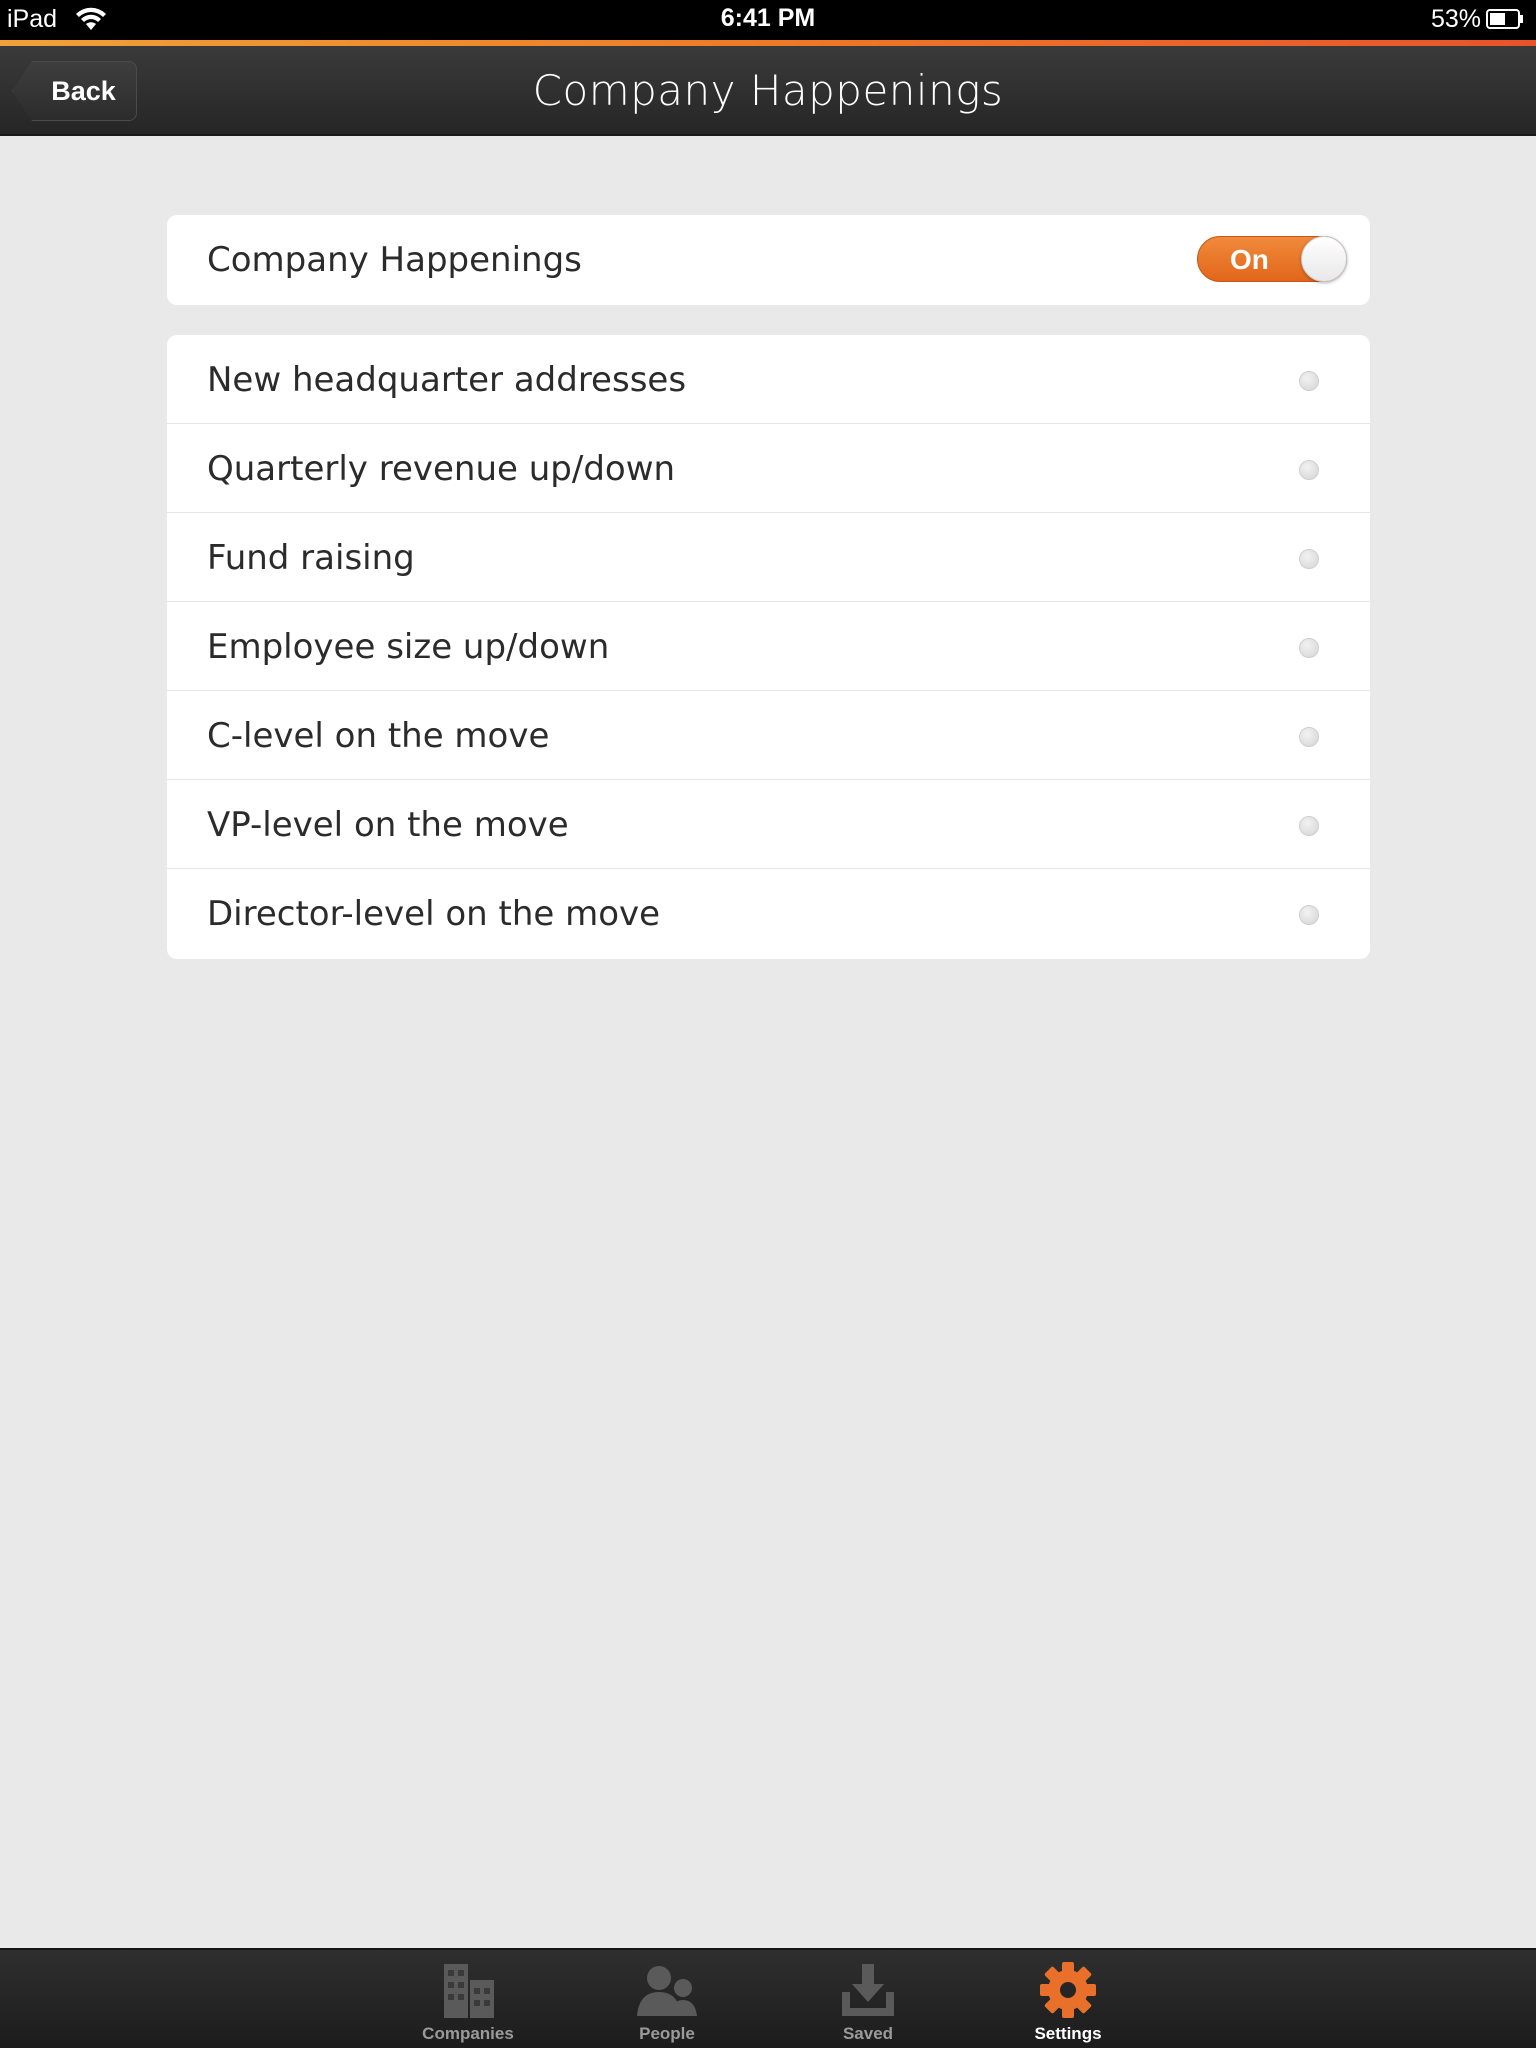  I want to click on status-bar: iPad 6:41 PM 53%, so click(768, 20).